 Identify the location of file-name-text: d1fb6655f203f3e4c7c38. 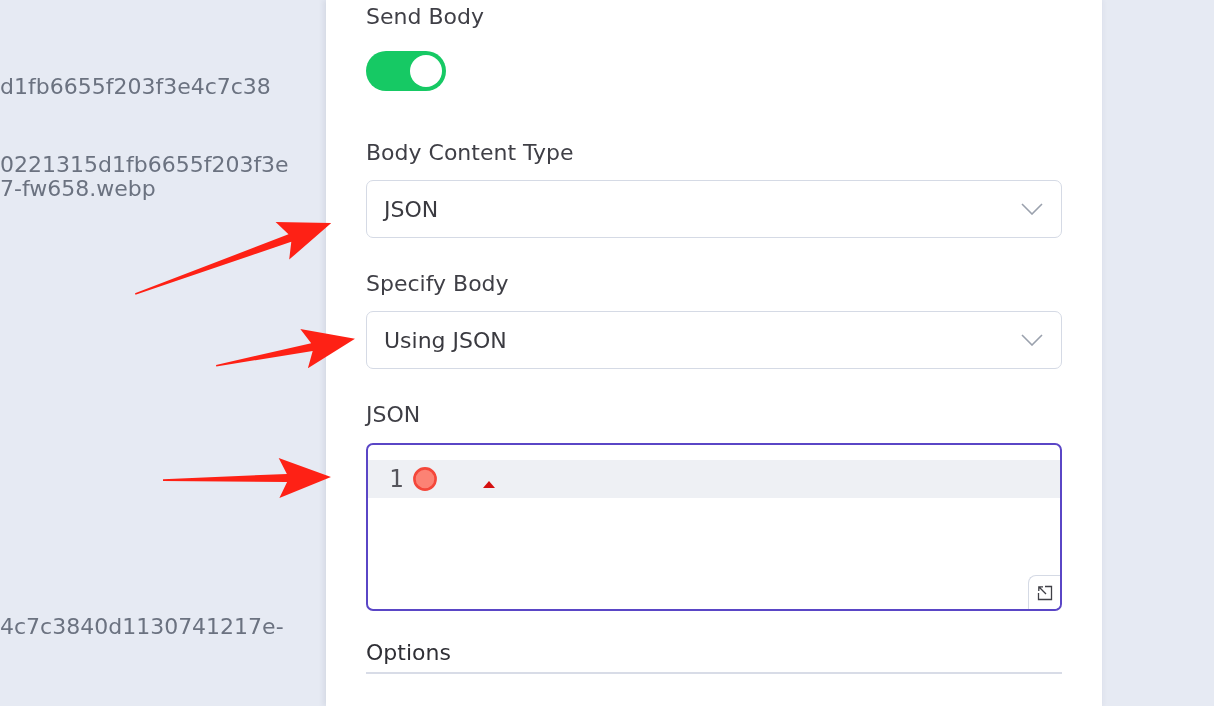
(135, 87).